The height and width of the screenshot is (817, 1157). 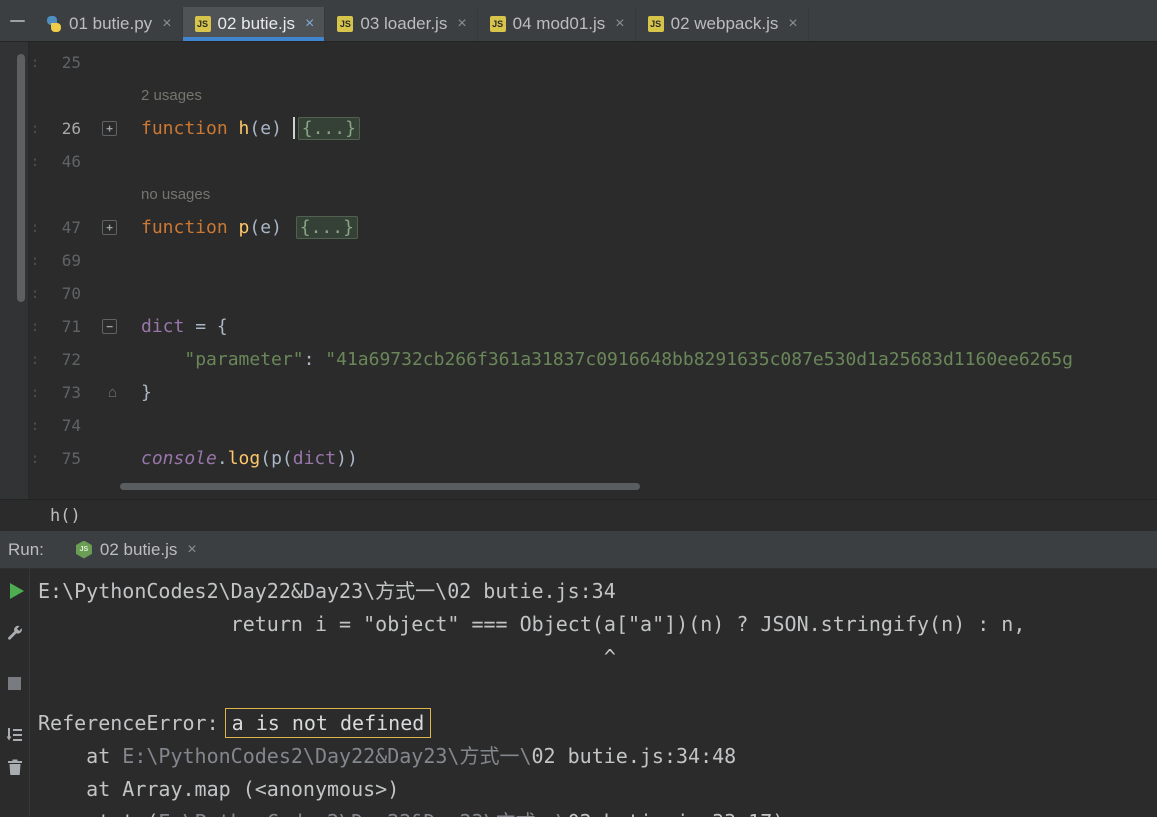 I want to click on scroll-to-end-button, so click(x=15, y=735).